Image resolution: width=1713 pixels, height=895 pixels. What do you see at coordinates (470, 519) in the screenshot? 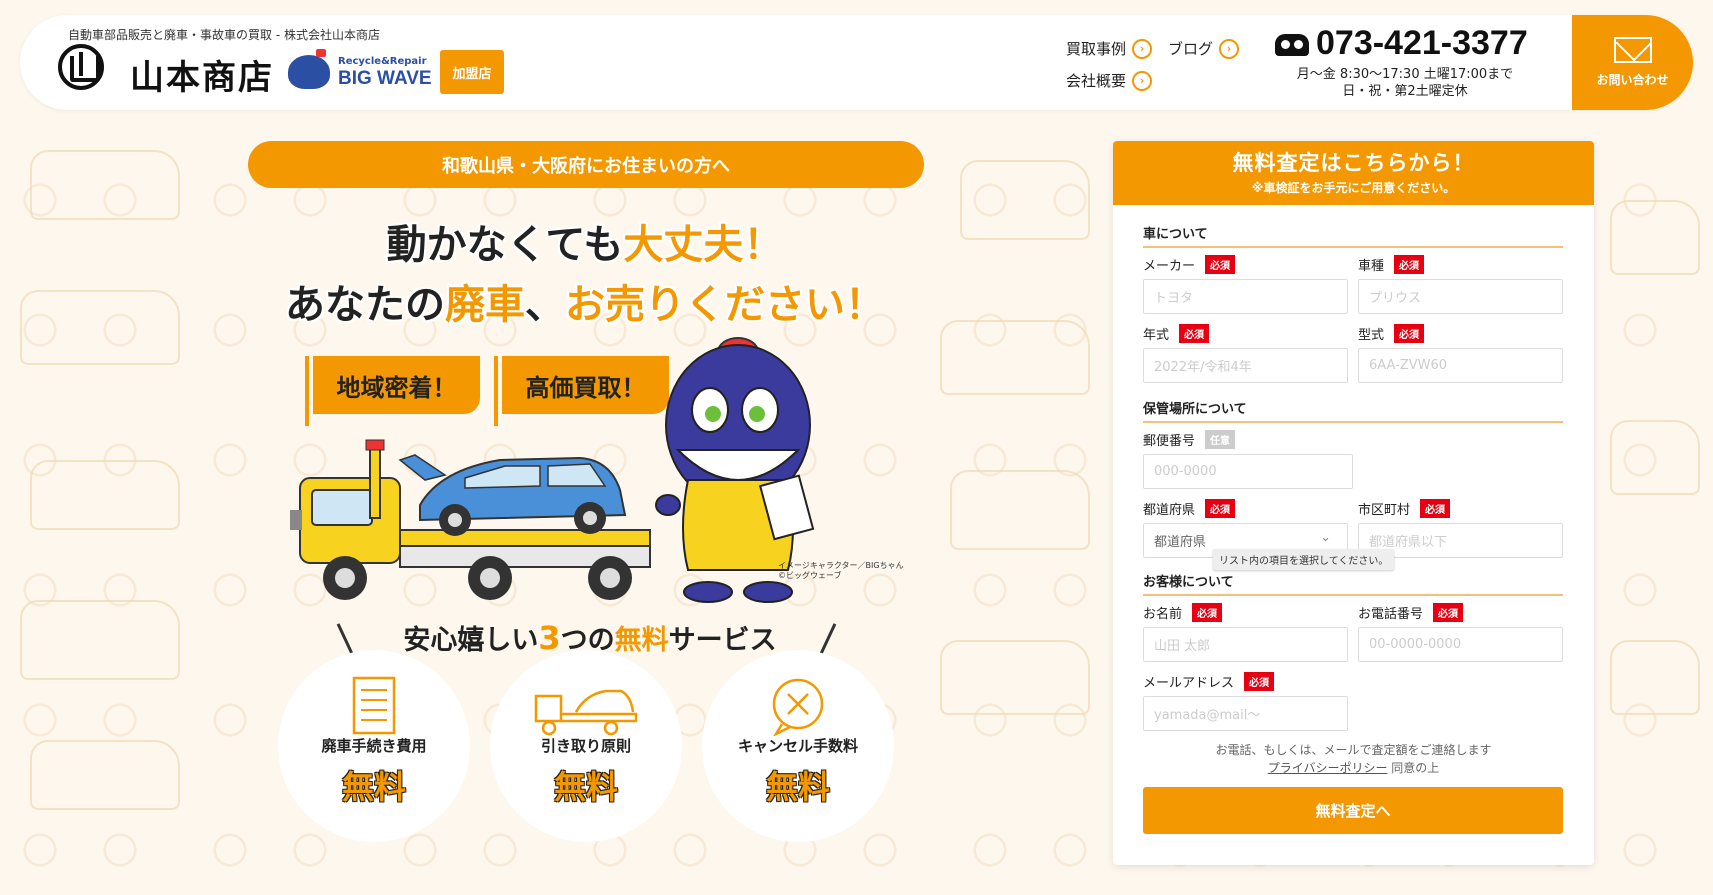
I see `tow-truck-illustration` at bounding box center [470, 519].